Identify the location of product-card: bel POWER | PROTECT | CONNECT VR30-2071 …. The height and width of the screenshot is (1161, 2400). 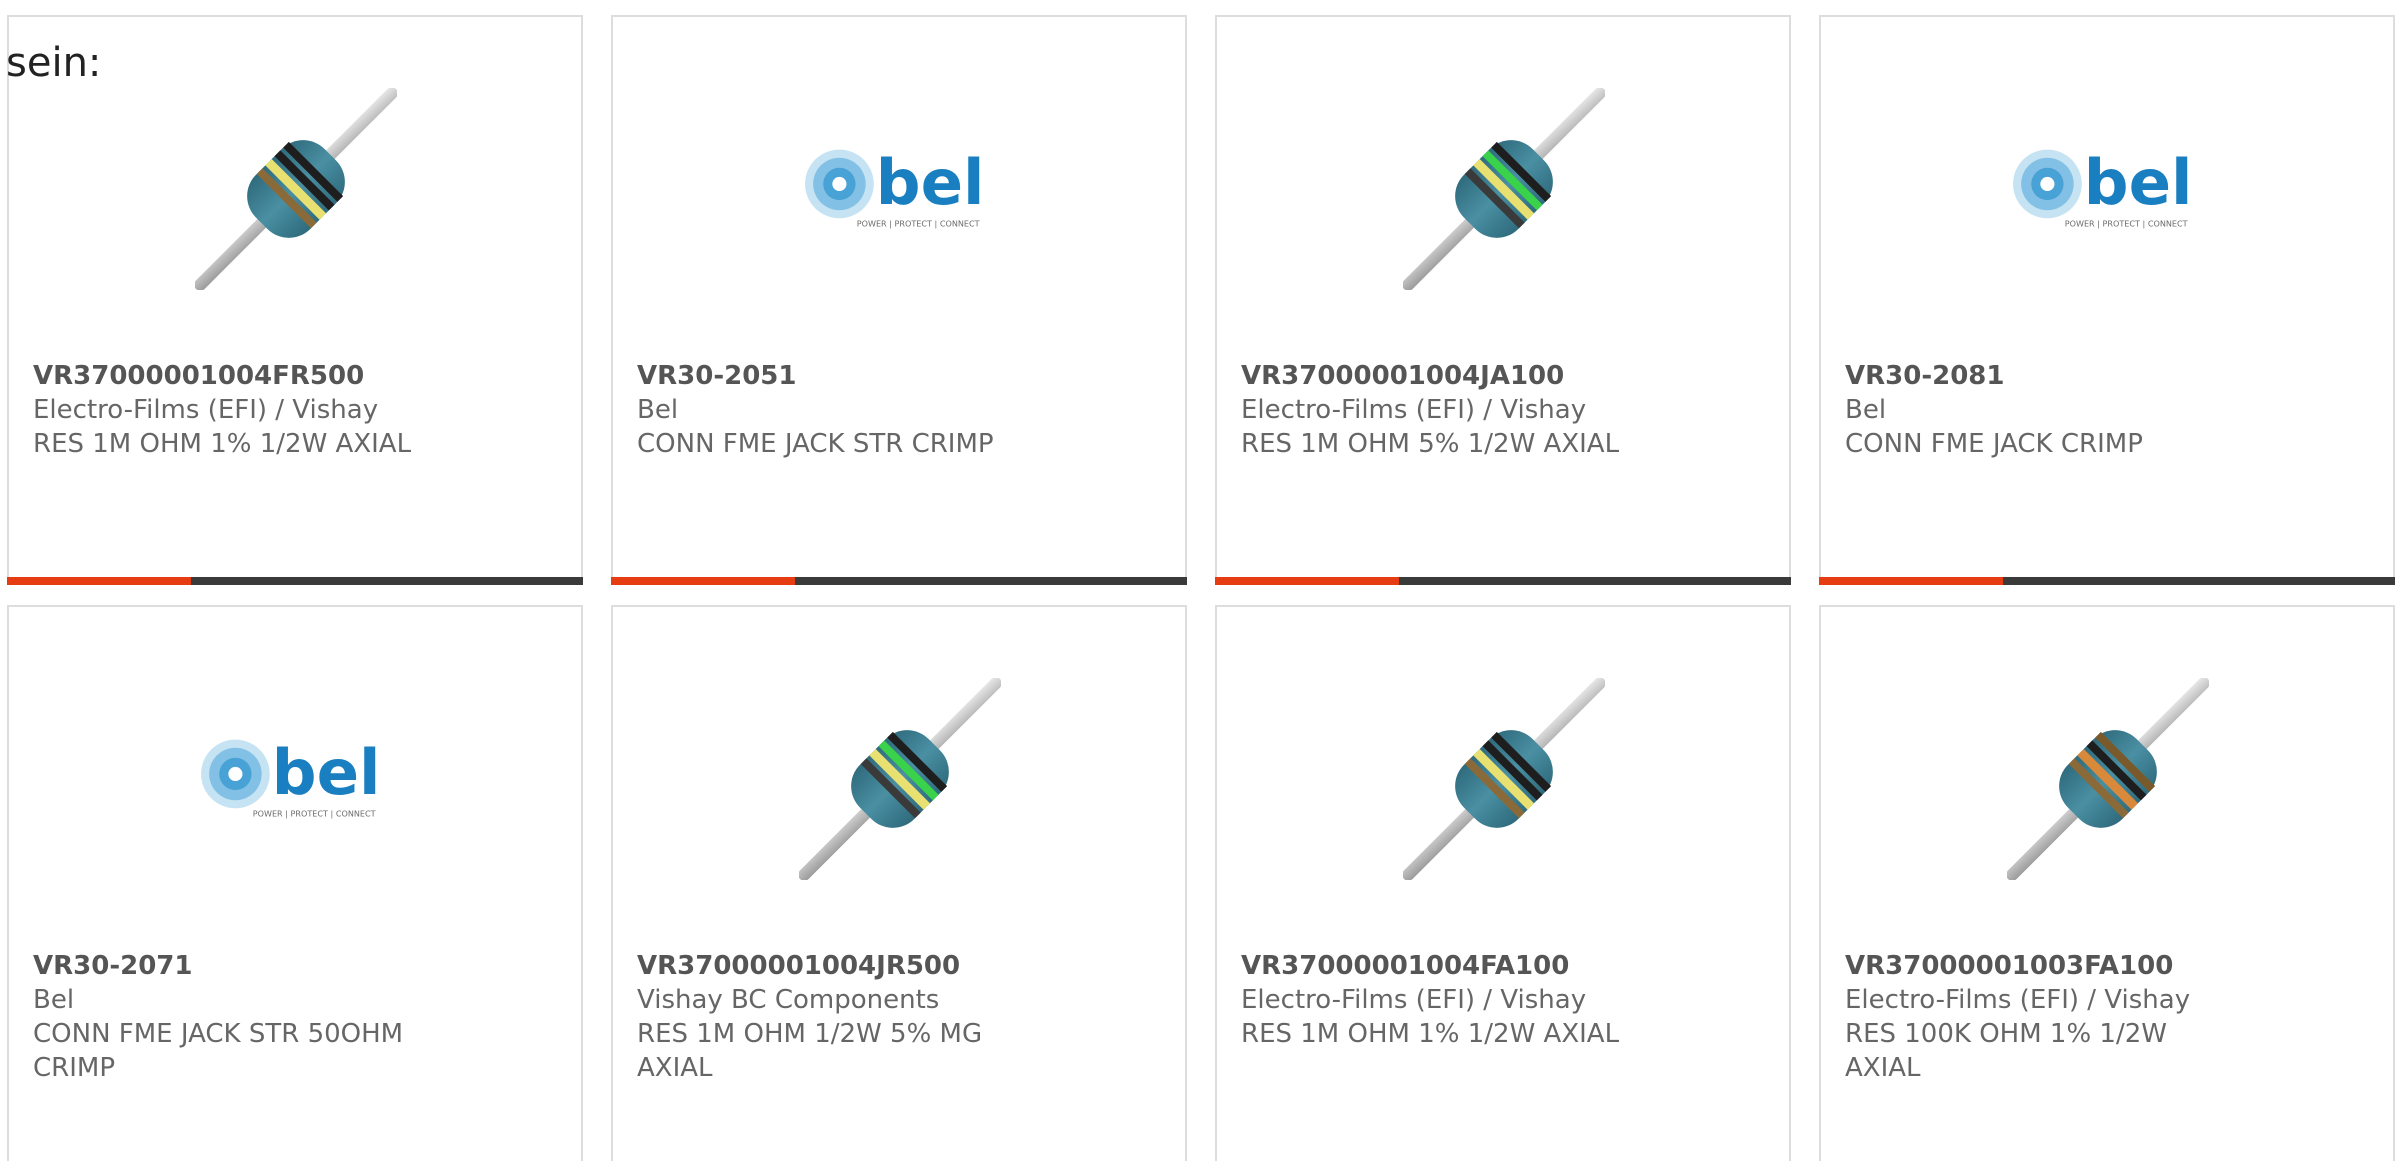
(295, 883).